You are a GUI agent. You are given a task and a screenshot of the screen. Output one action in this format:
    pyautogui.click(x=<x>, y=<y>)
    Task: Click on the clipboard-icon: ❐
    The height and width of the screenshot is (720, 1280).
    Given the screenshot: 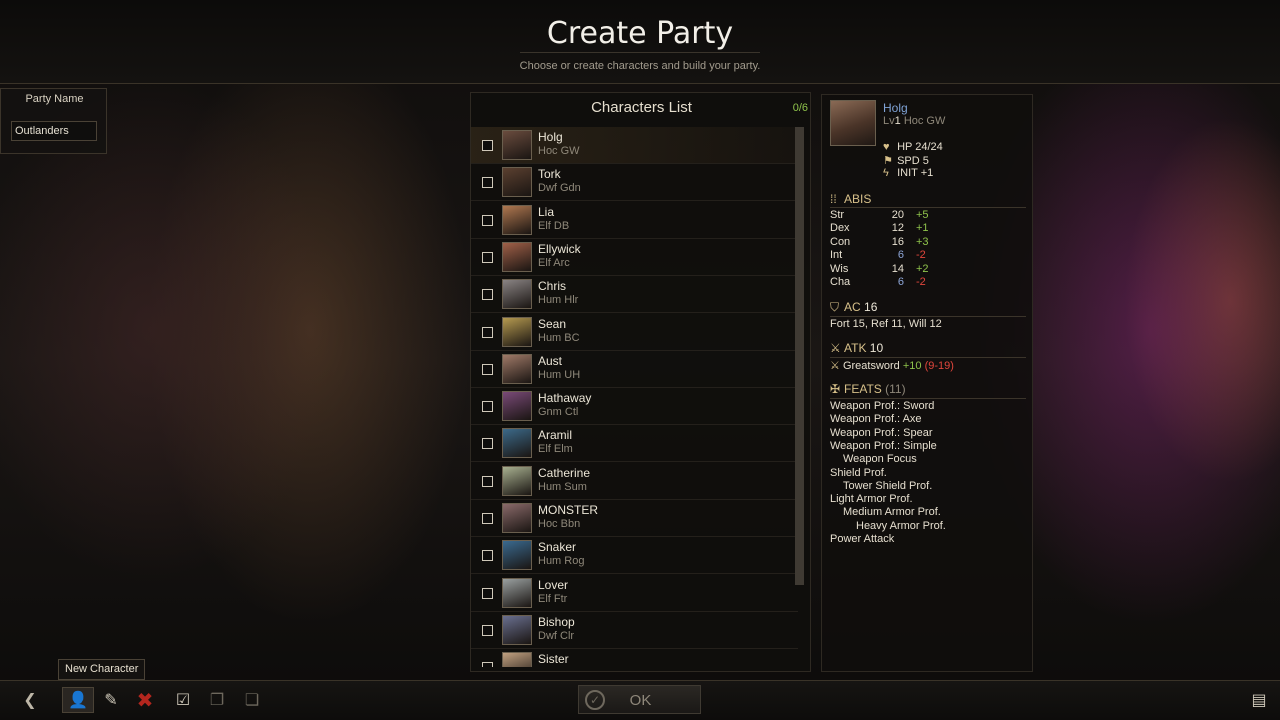 What is the action you would take?
    pyautogui.click(x=217, y=700)
    